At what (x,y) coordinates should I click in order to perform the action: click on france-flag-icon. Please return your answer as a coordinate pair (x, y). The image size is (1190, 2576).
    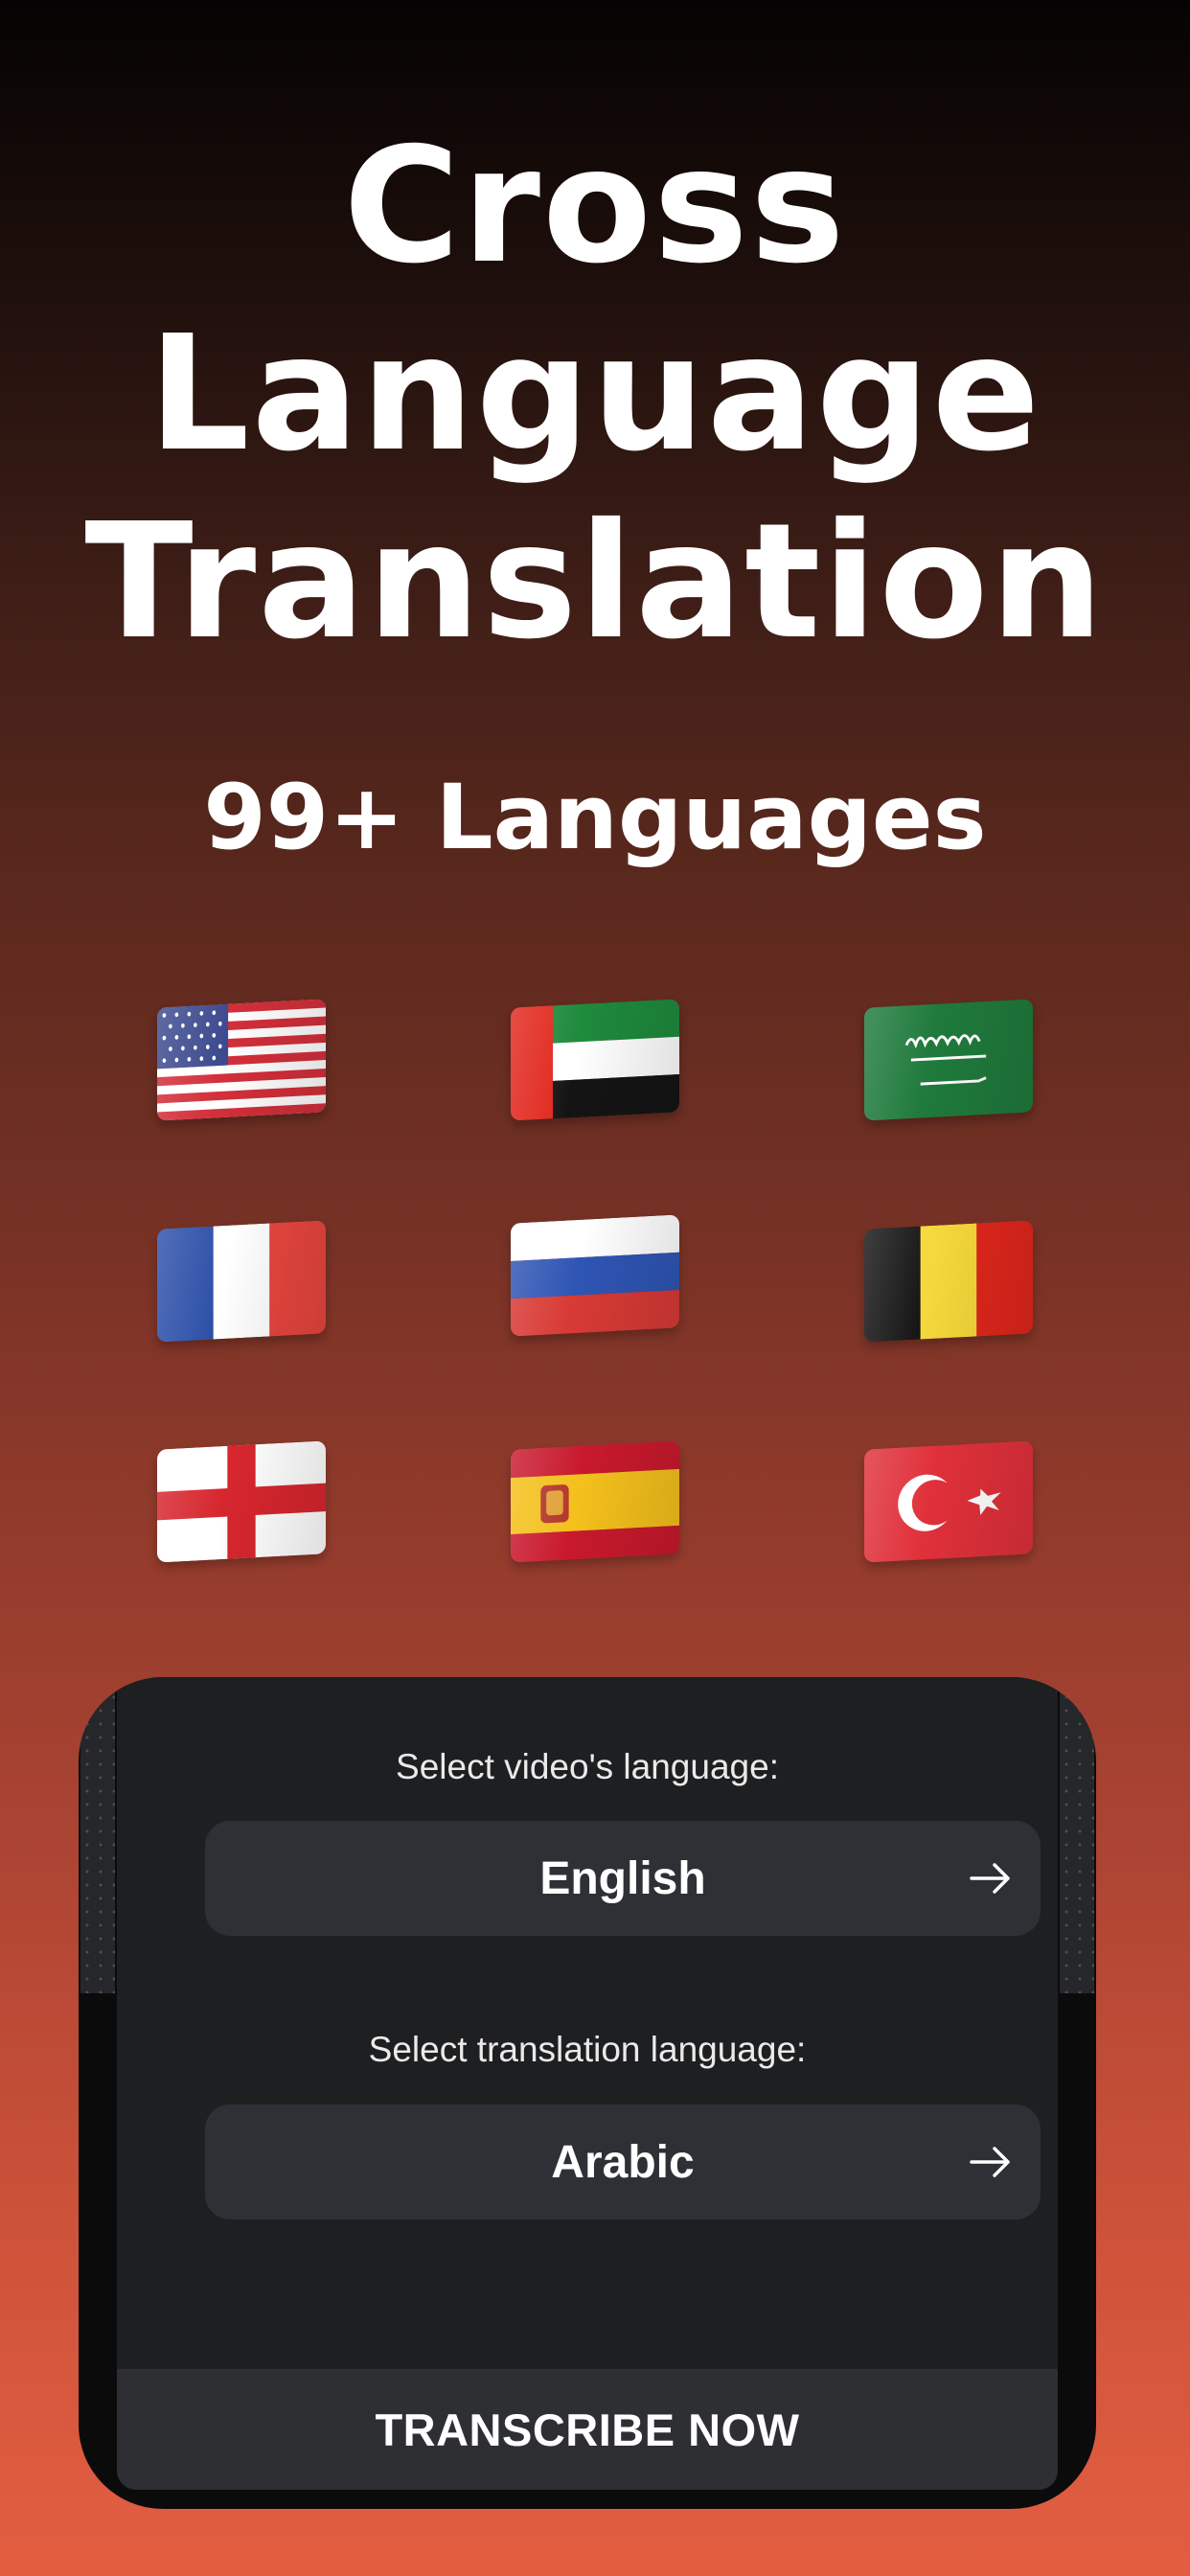
    Looking at the image, I should click on (242, 1281).